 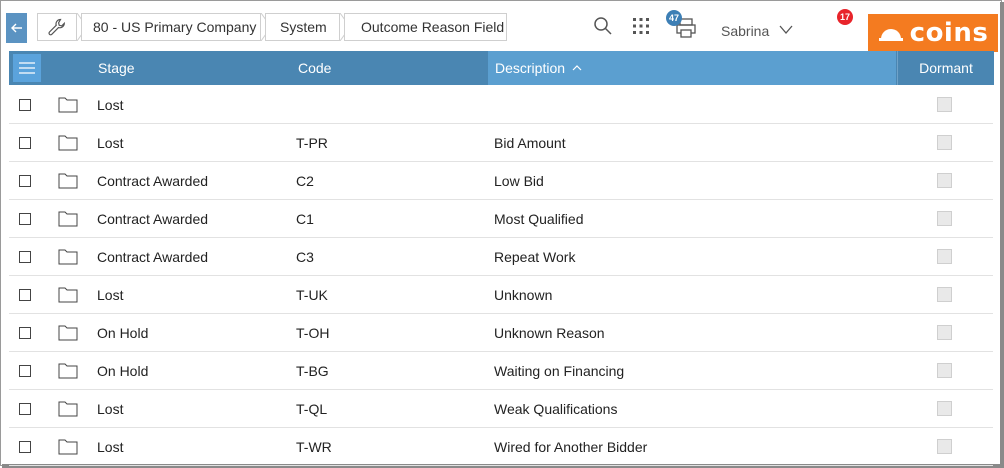 I want to click on arrow-left-icon, so click(x=16, y=28).